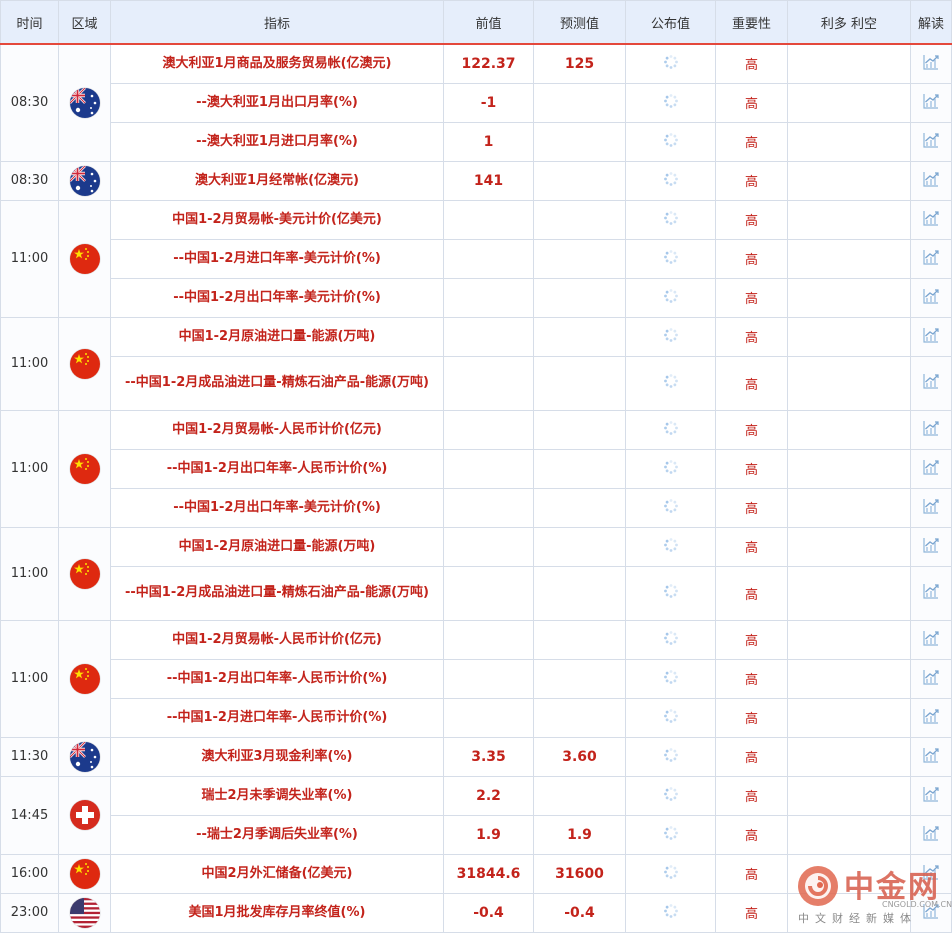  I want to click on forecast-value-cell: -0.4, so click(579, 912).